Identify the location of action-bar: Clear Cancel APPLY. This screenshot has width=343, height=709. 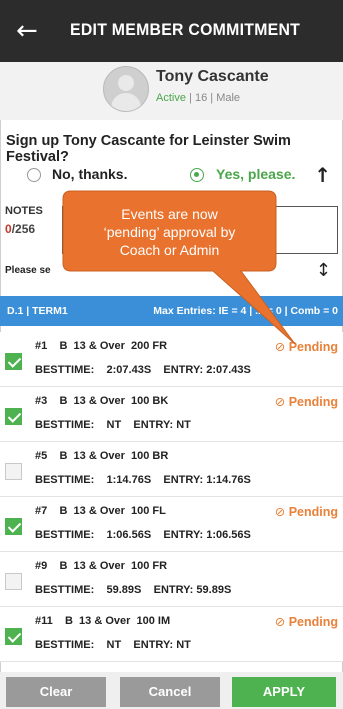
(171, 690).